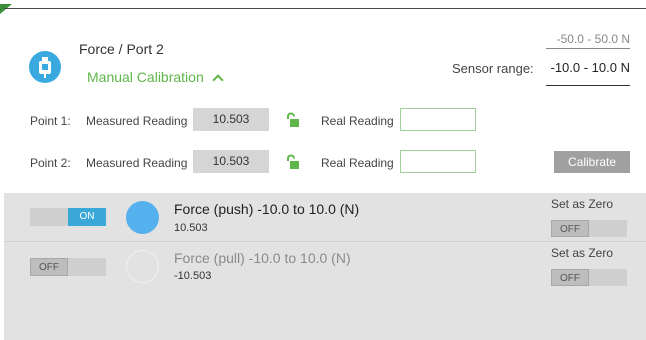  Describe the element at coordinates (325, 8) in the screenshot. I see `top-divider` at that location.